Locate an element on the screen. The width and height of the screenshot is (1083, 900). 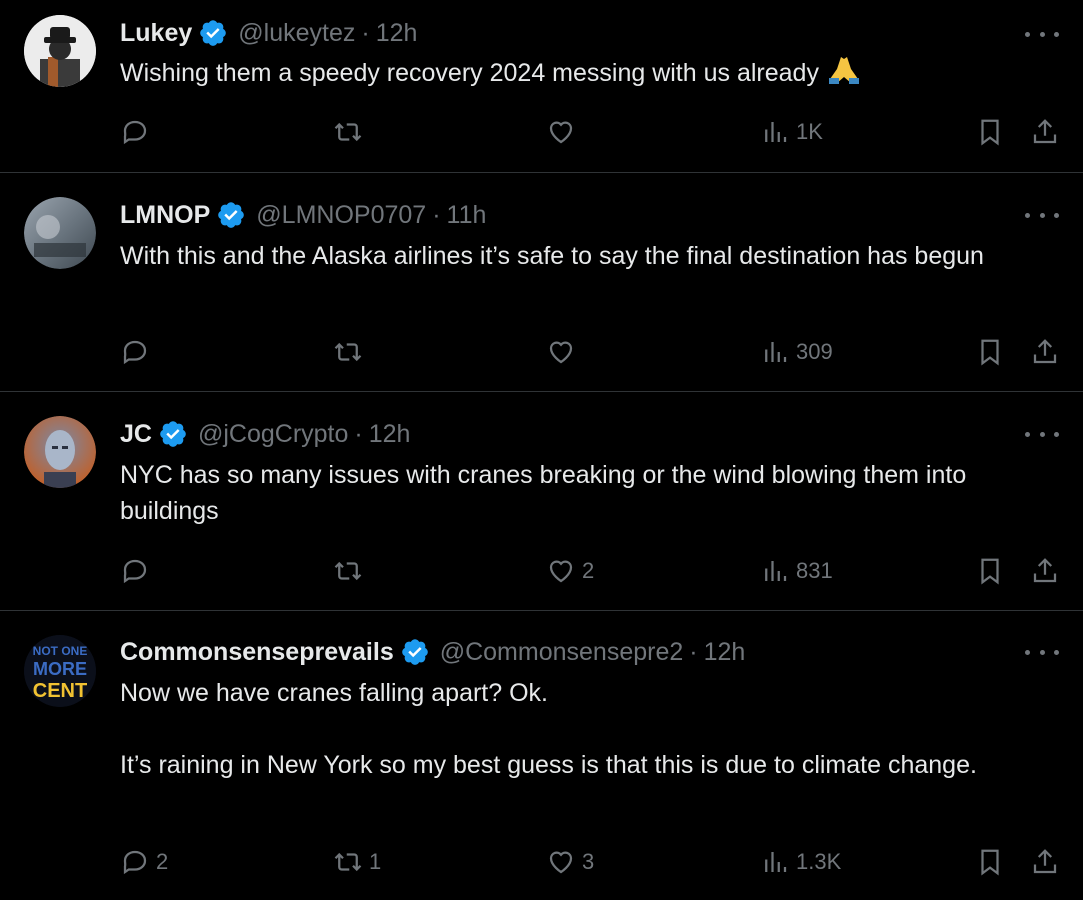
views-button: 309 is located at coordinates (796, 352).